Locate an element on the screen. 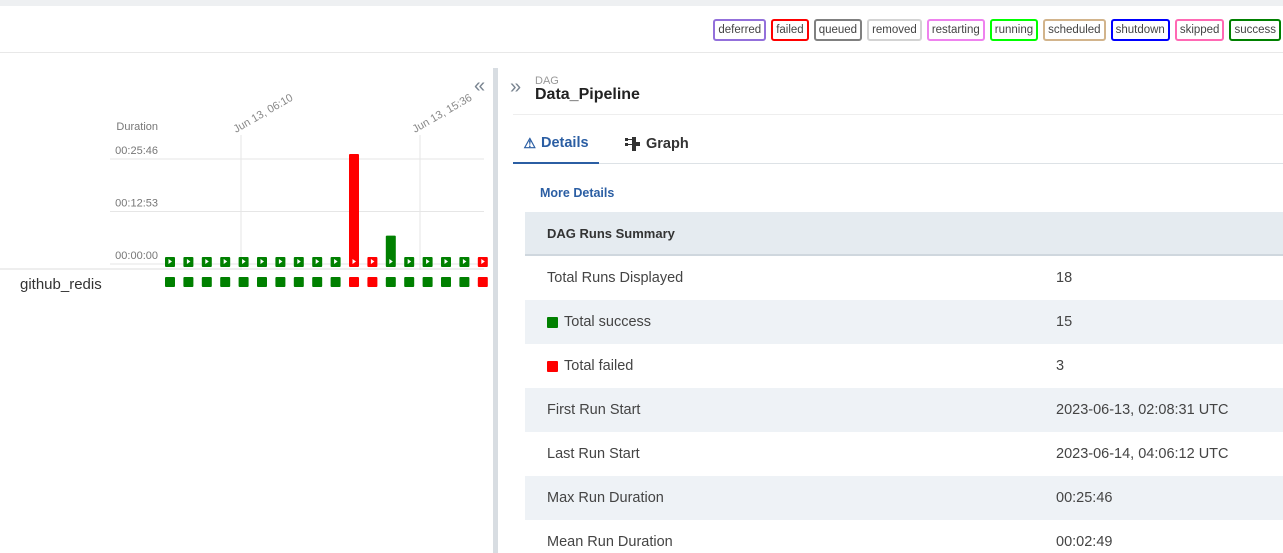 The height and width of the screenshot is (553, 1283). legend-badge-skipped: skipped is located at coordinates (1199, 30).